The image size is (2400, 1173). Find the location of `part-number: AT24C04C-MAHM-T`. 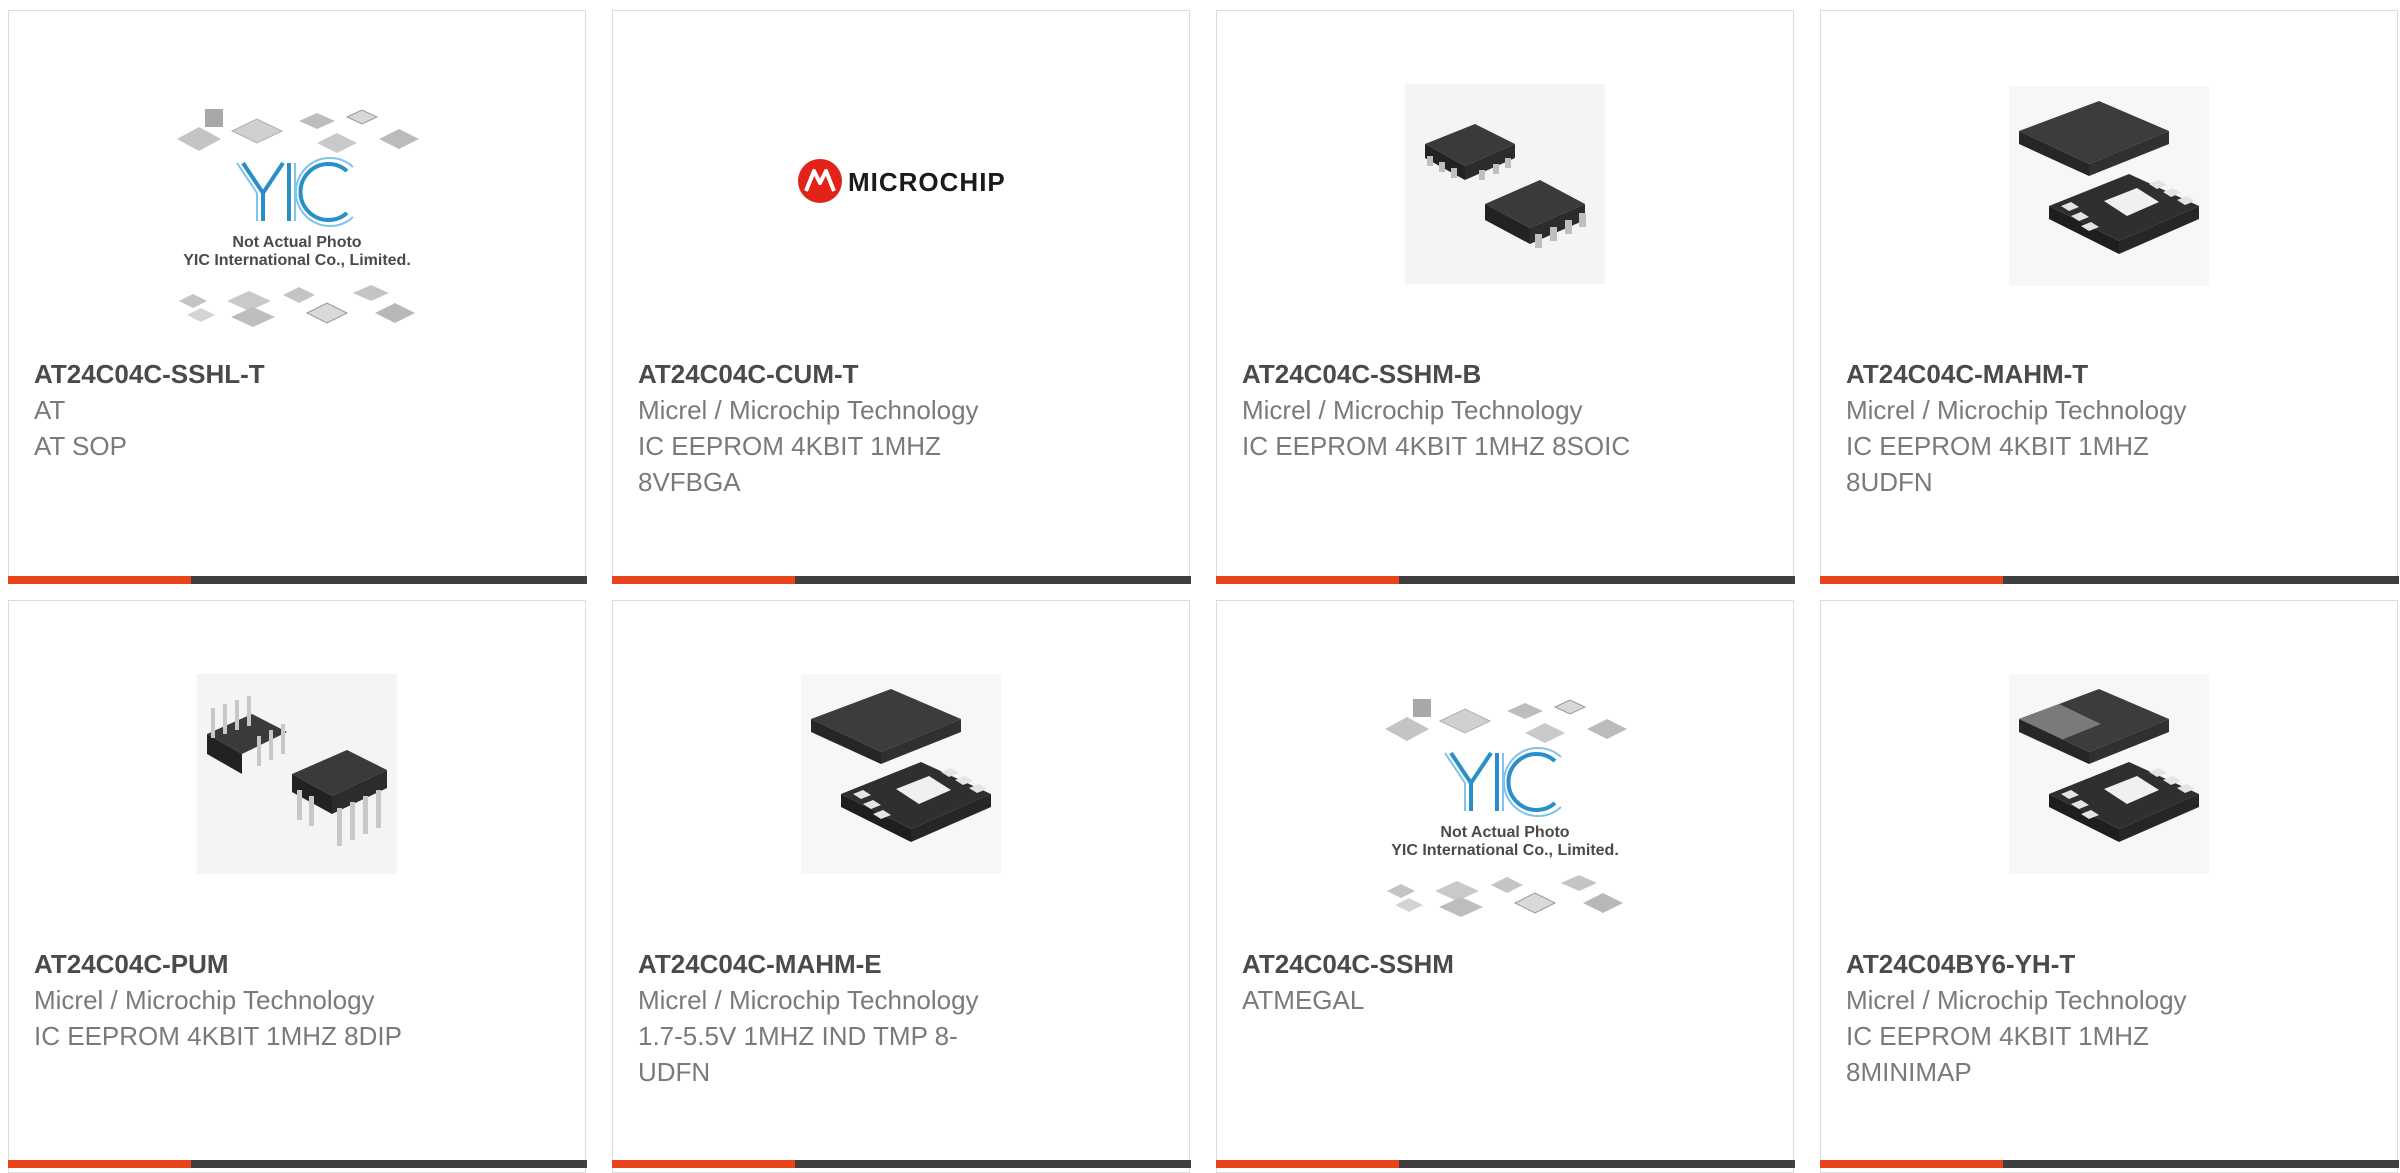

part-number: AT24C04C-MAHM-T is located at coordinates (2041, 374).